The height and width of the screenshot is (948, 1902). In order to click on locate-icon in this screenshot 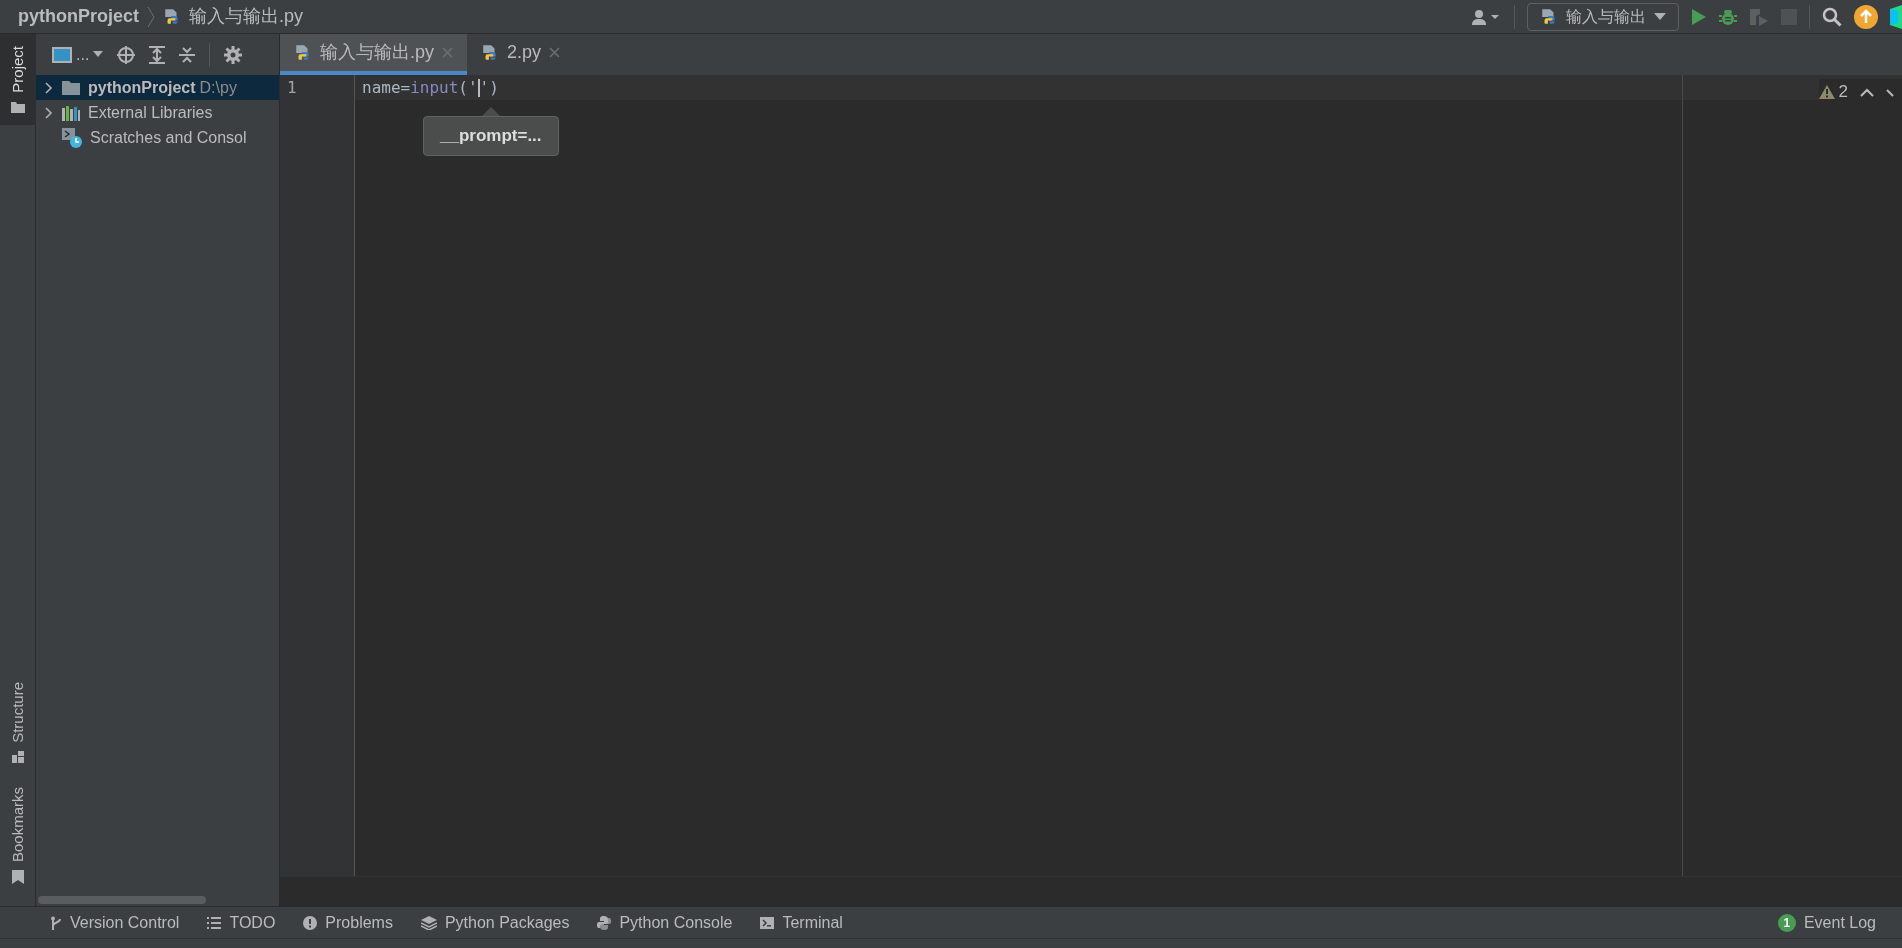, I will do `click(126, 54)`.